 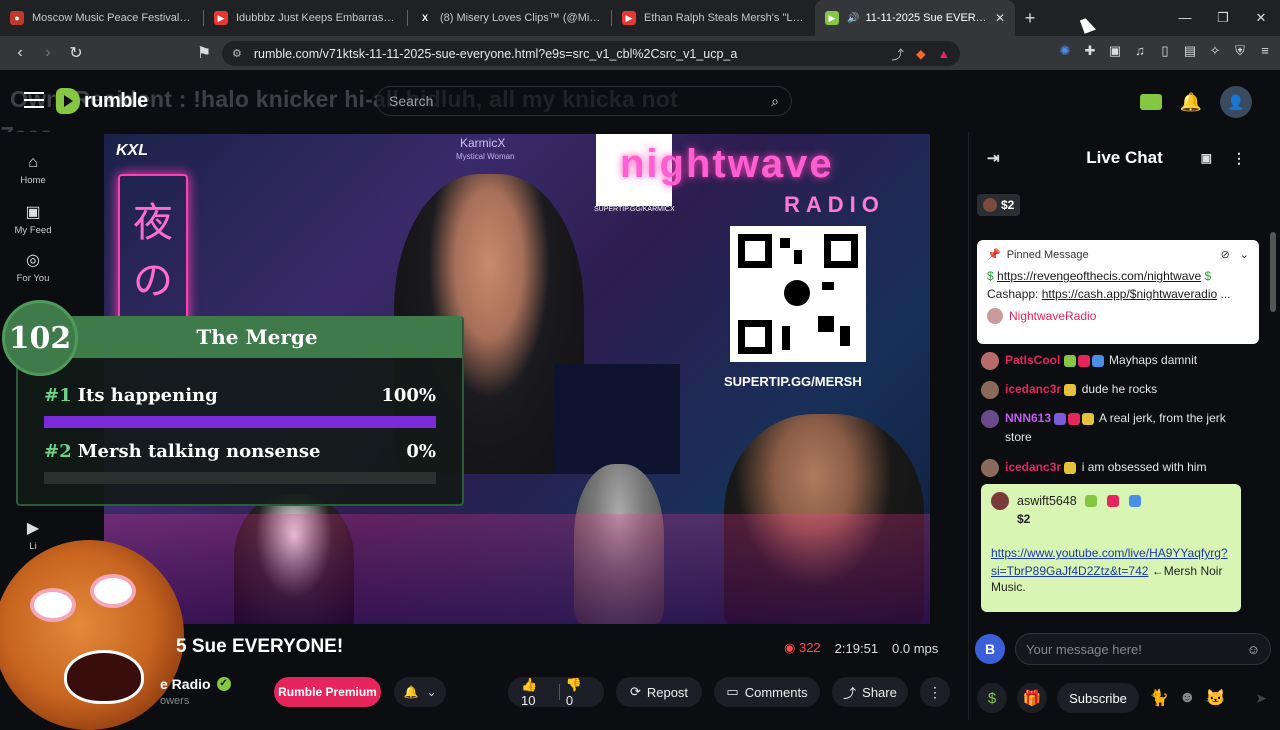 I want to click on tip-strip: $2, so click(x=999, y=205).